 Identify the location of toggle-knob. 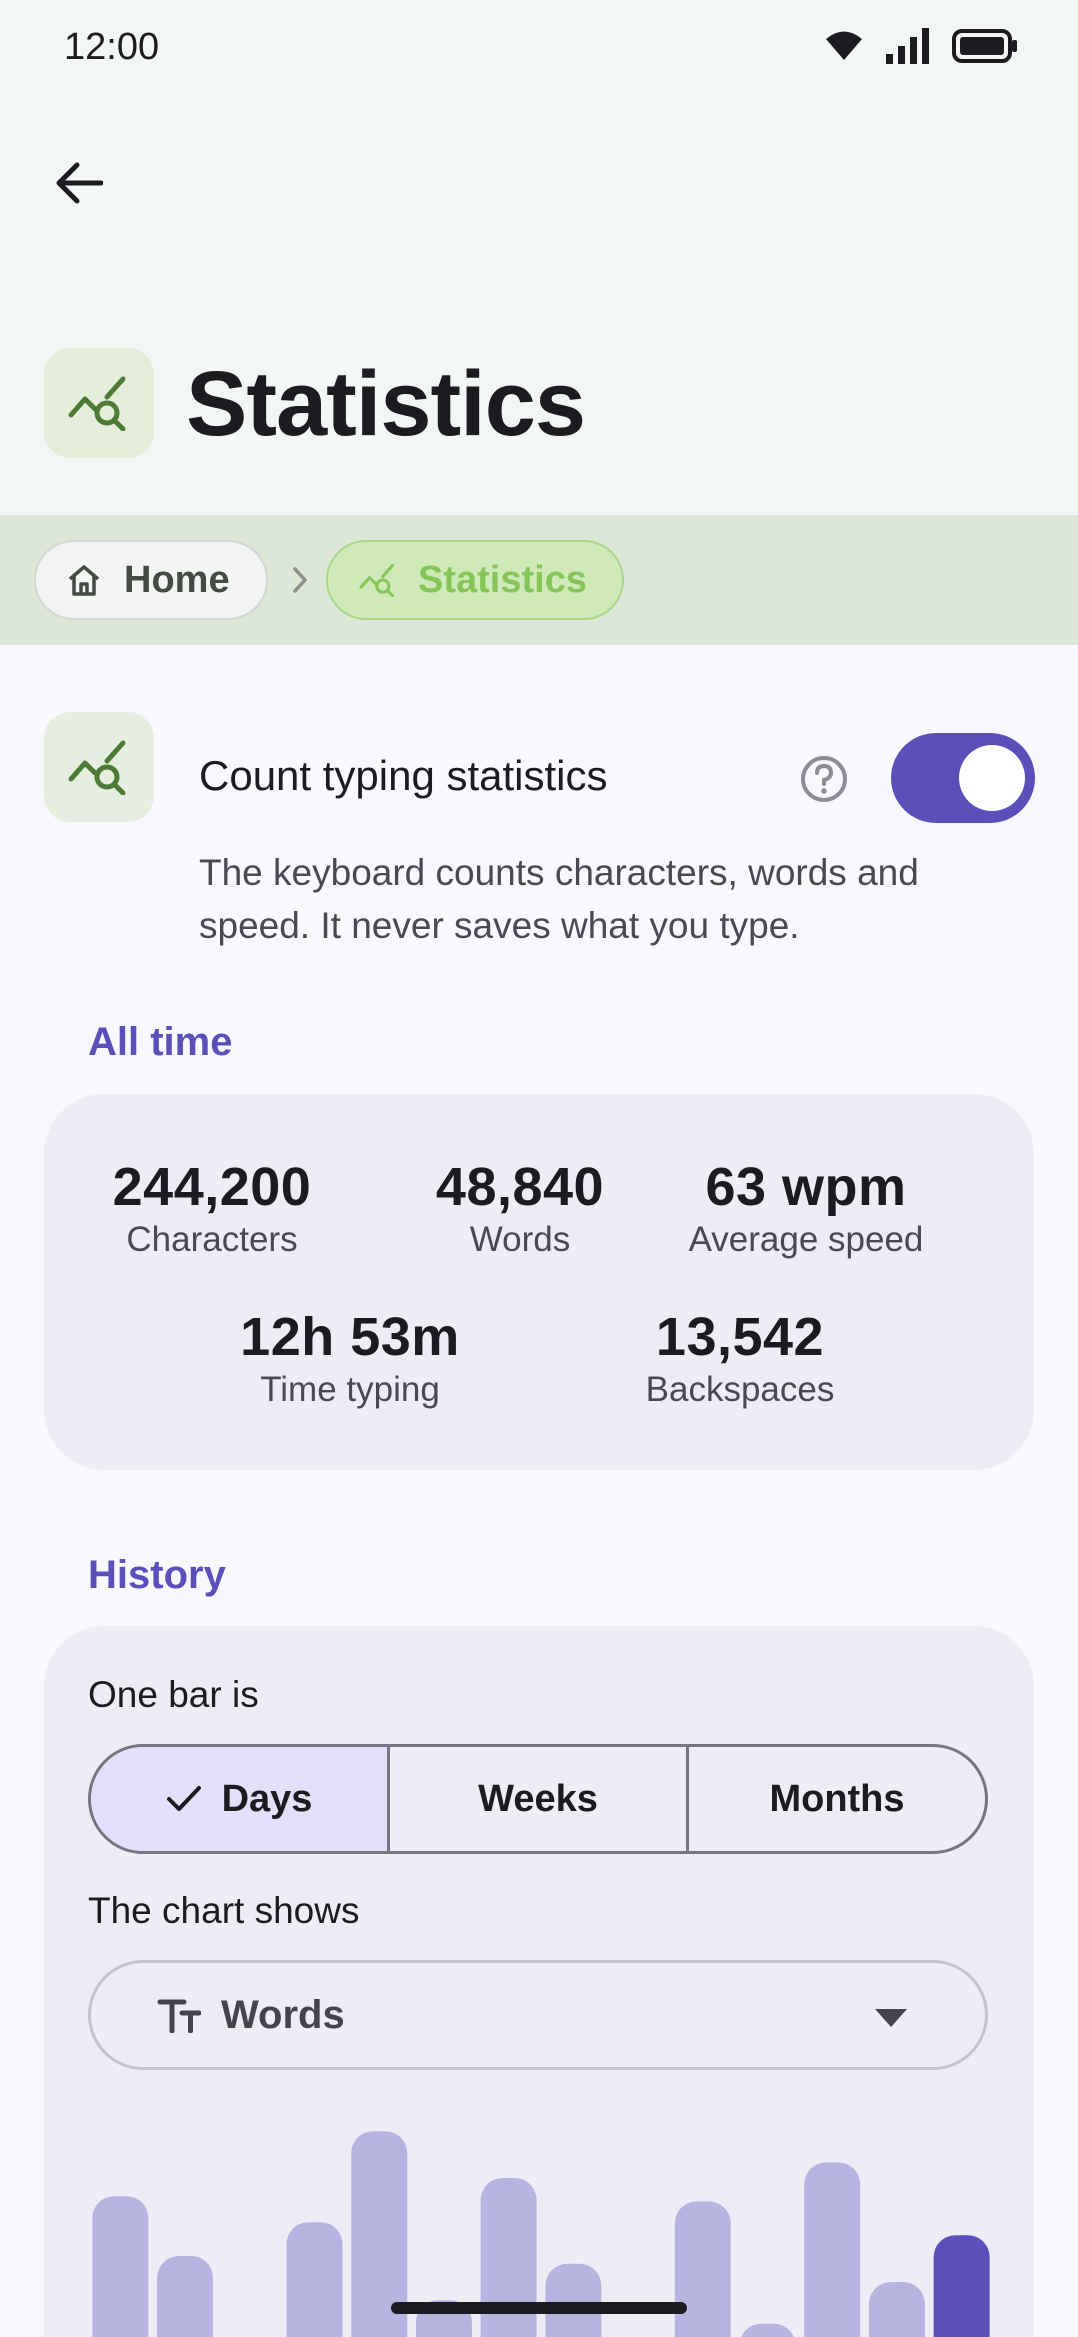
(992, 778).